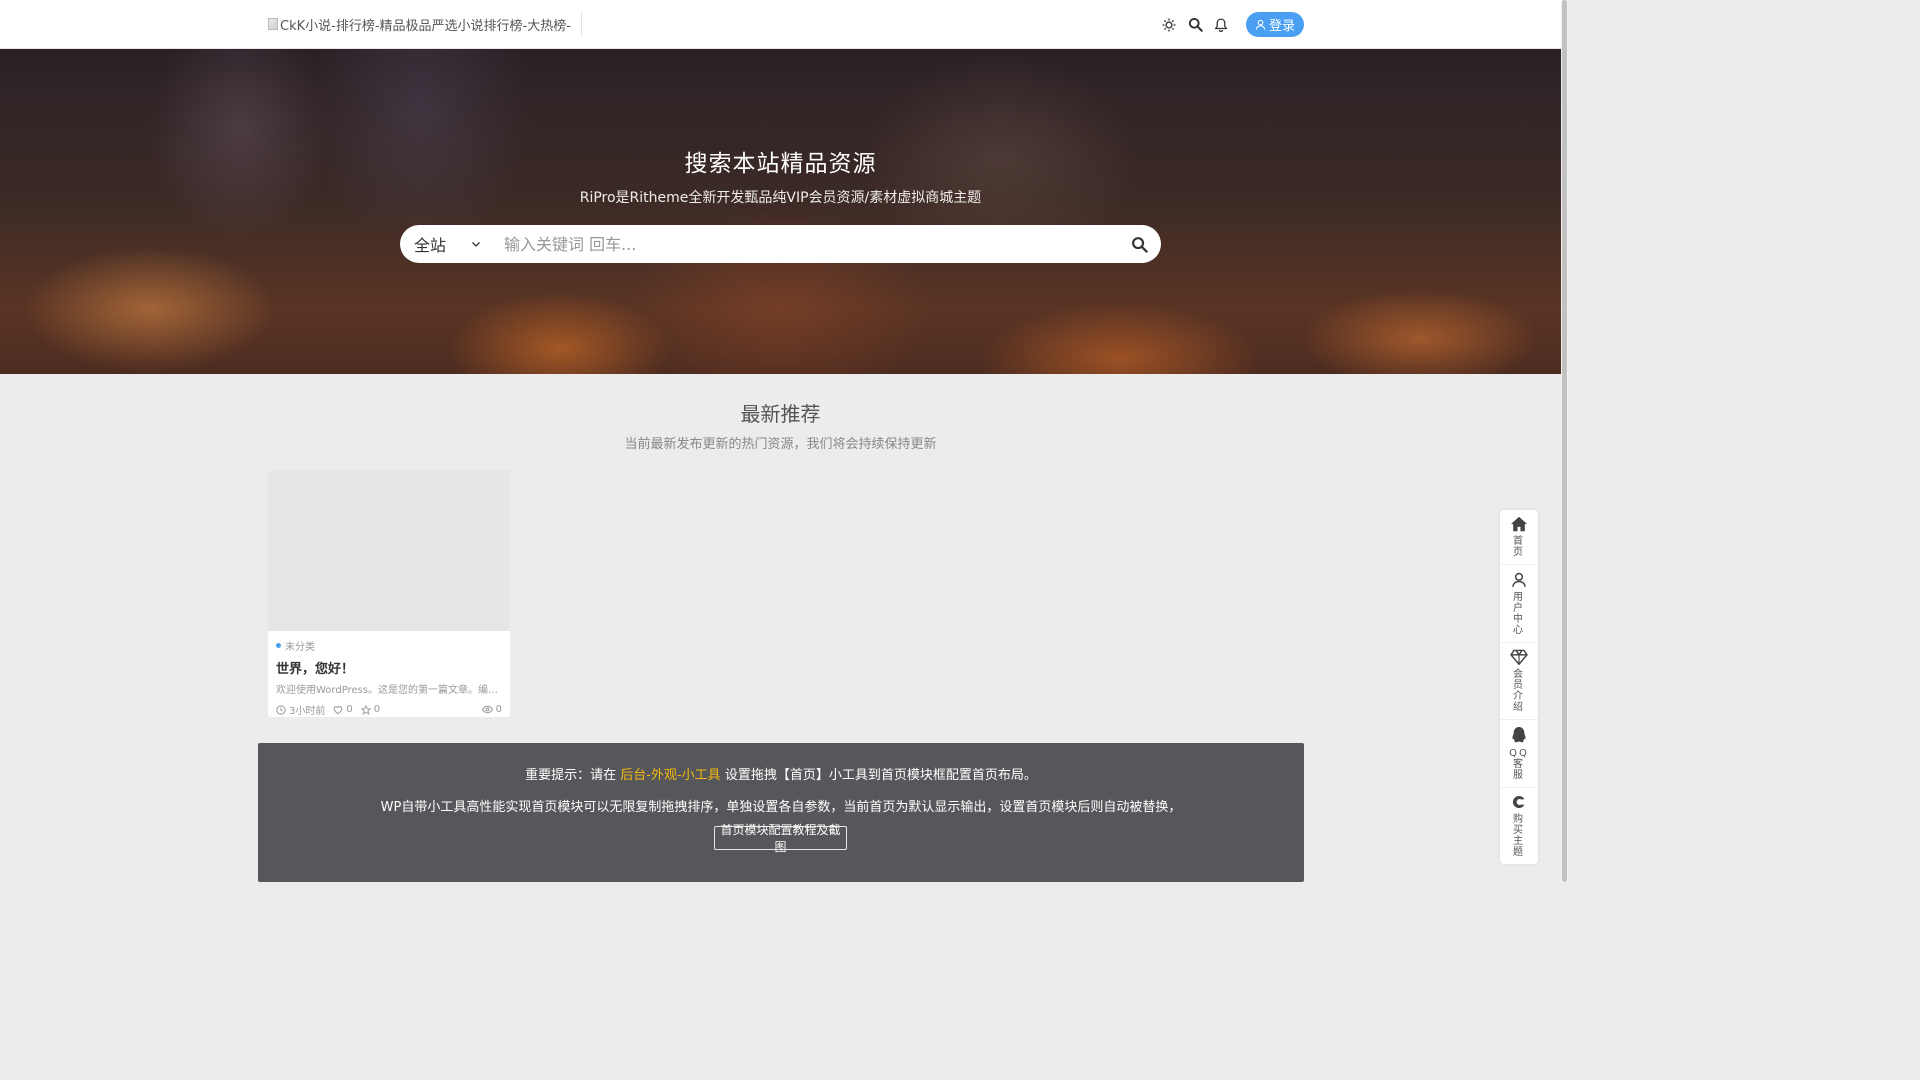 The image size is (1920, 1080). Describe the element at coordinates (476, 244) in the screenshot. I see `chevron-down-icon` at that location.